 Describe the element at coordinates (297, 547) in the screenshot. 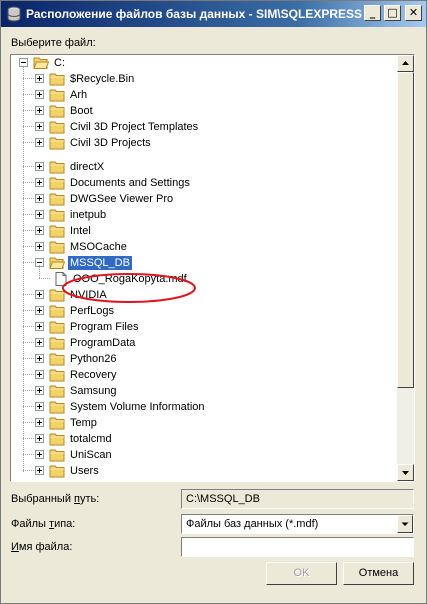

I see `file-name-input` at that location.